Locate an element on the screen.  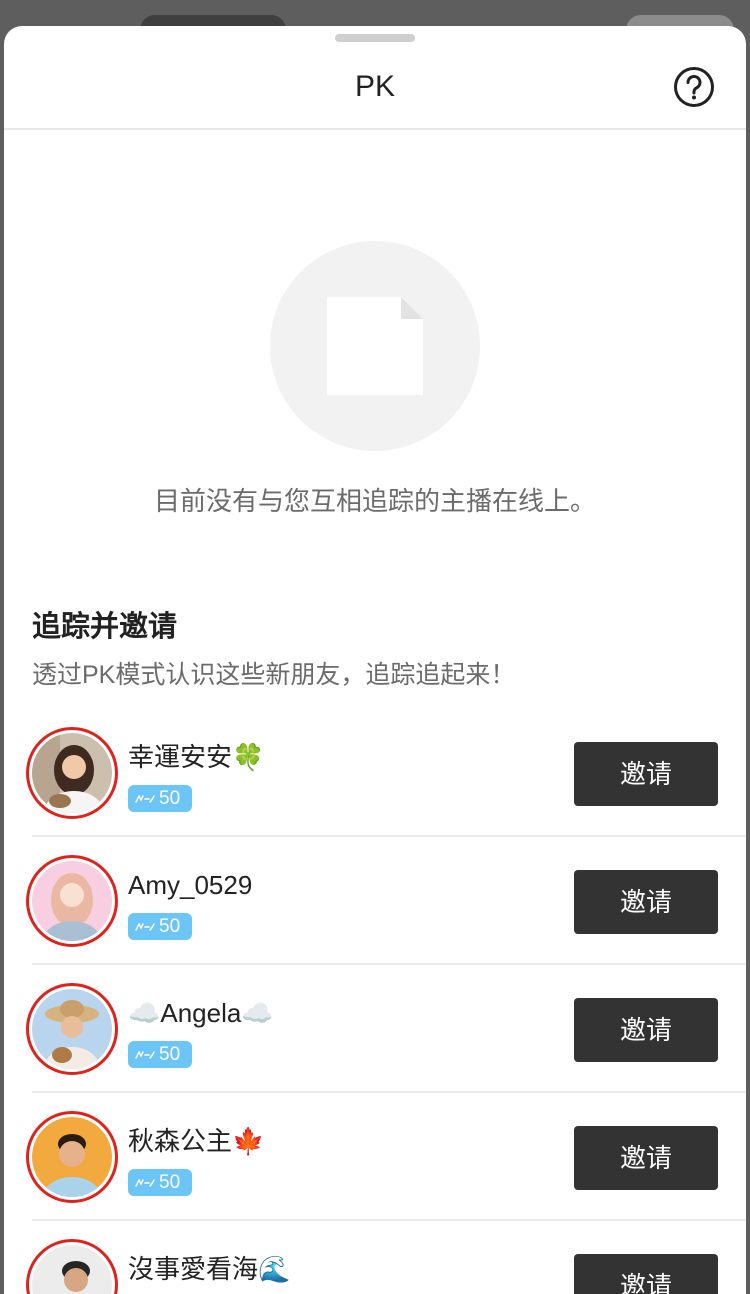
streamer-name: ☁️Angela☁️ is located at coordinates (201, 1013).